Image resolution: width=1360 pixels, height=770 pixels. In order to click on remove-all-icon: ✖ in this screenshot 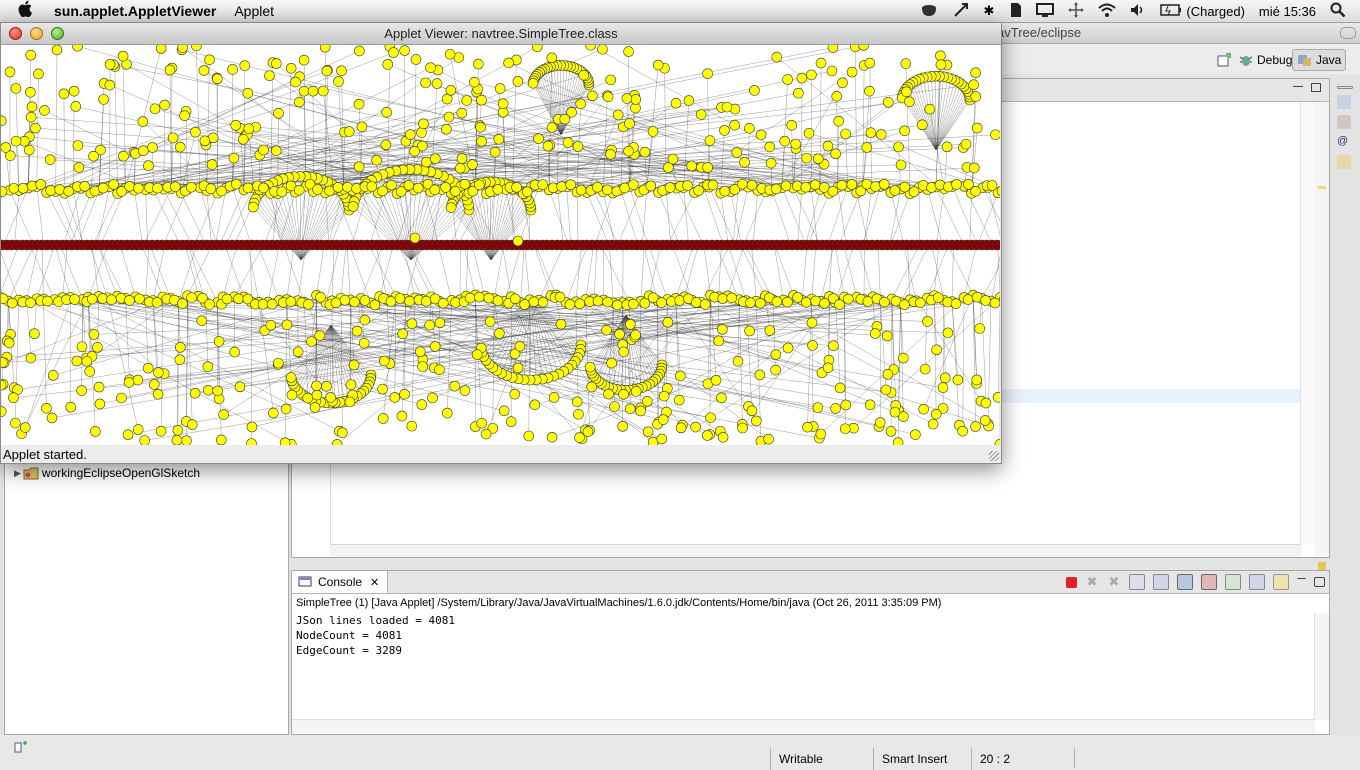, I will do `click(1114, 582)`.